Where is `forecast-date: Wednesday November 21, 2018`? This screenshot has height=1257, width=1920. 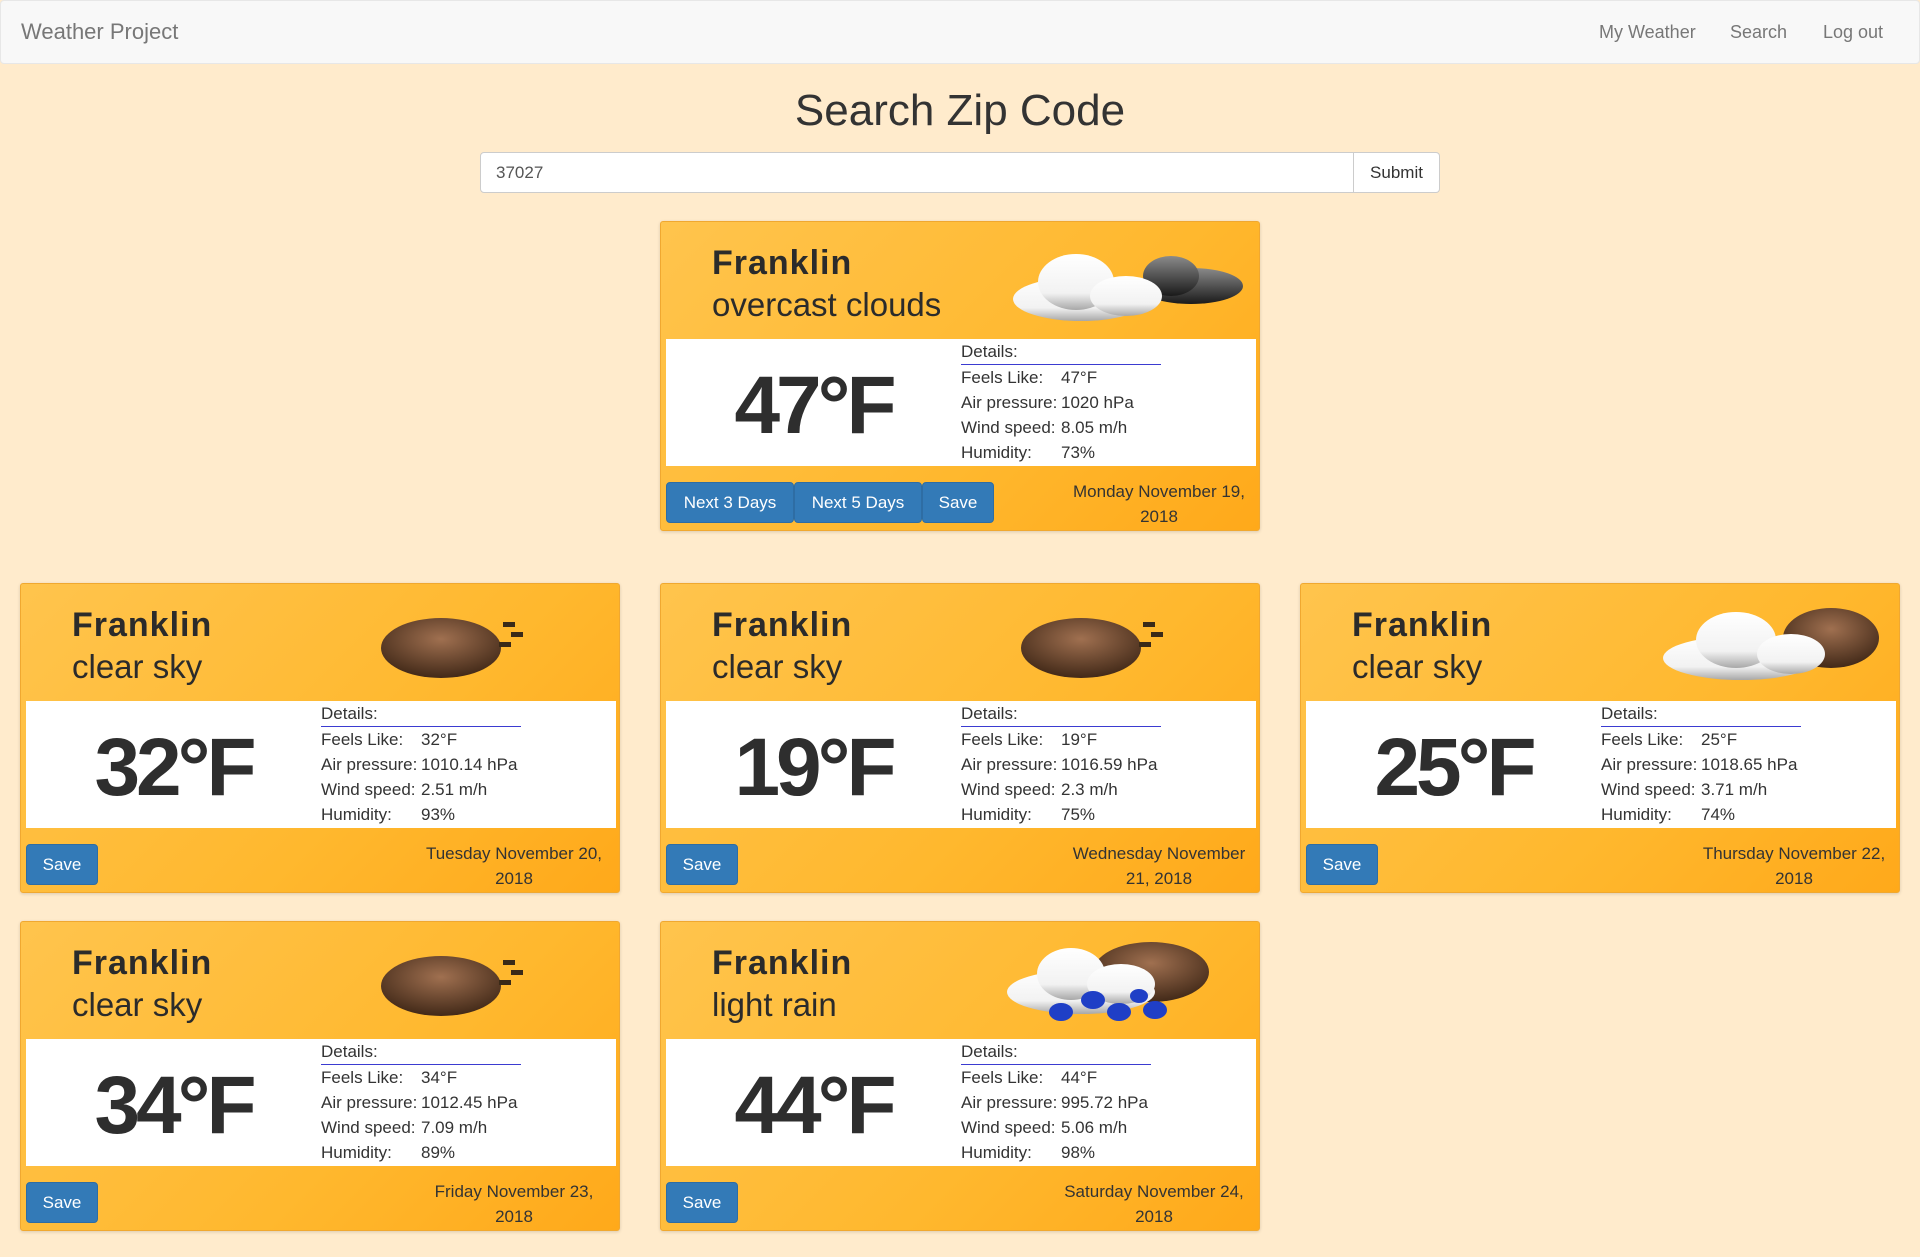
forecast-date: Wednesday November 21, 2018 is located at coordinates (1159, 866).